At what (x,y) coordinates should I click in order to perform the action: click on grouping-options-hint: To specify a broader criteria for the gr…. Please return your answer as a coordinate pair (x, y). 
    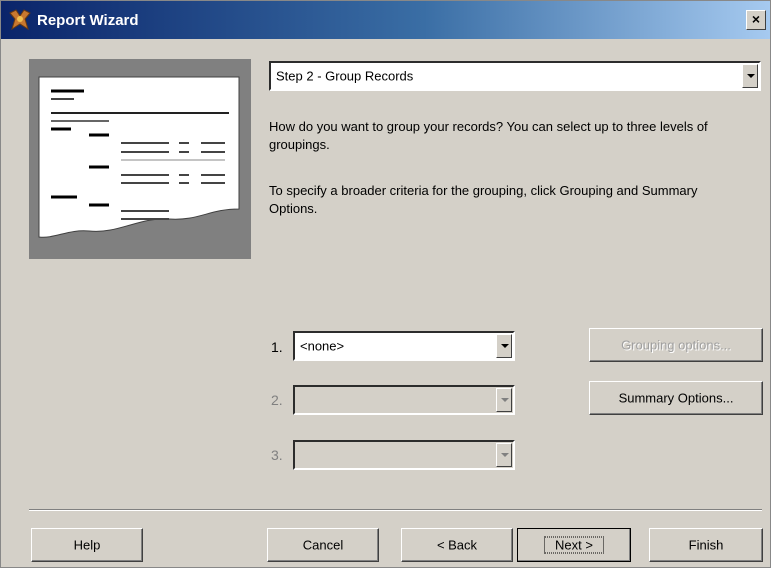
    Looking at the image, I should click on (483, 199).